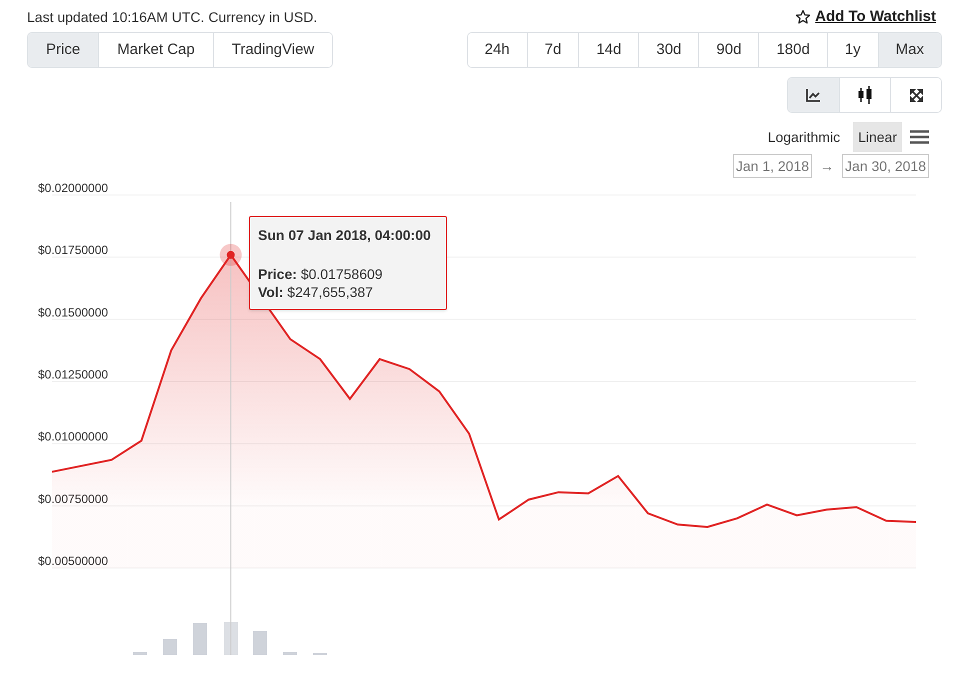 The height and width of the screenshot is (675, 961). Describe the element at coordinates (919, 137) in the screenshot. I see `menu-icon` at that location.